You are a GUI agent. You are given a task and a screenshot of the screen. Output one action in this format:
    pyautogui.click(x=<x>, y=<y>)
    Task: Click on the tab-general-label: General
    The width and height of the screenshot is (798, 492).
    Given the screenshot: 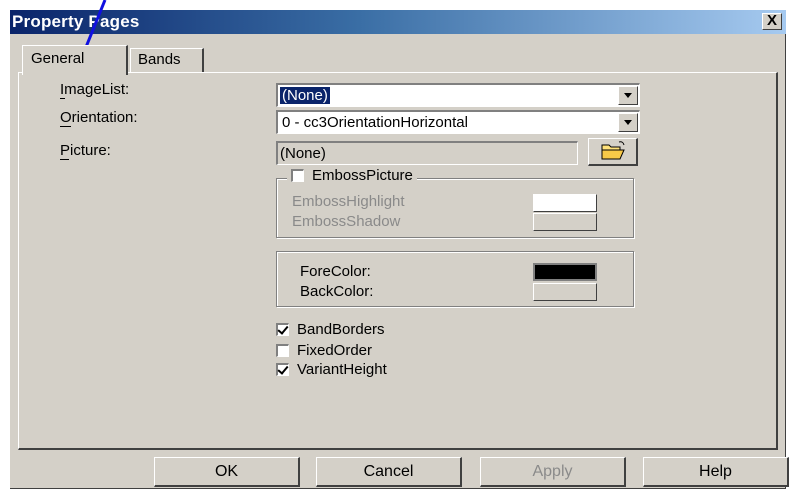 What is the action you would take?
    pyautogui.click(x=58, y=58)
    